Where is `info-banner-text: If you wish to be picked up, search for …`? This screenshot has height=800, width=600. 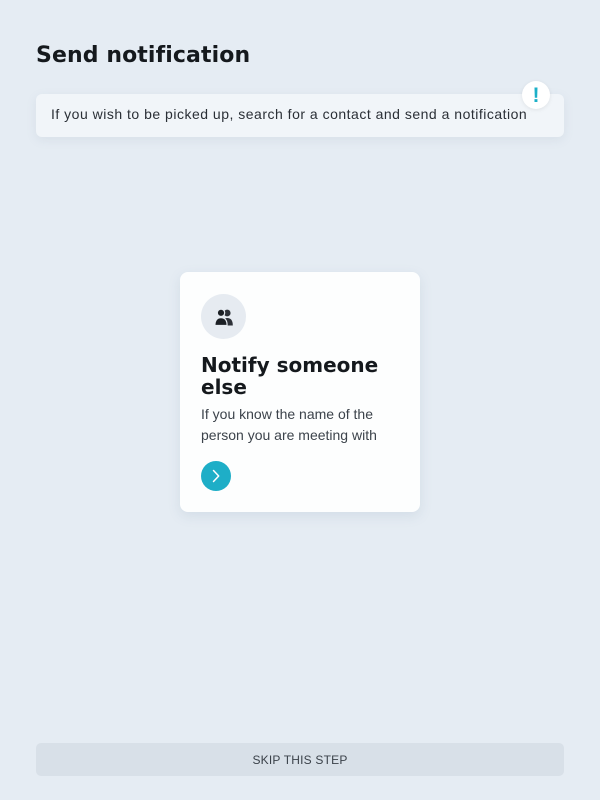
info-banner-text: If you wish to be picked up, search for … is located at coordinates (289, 114).